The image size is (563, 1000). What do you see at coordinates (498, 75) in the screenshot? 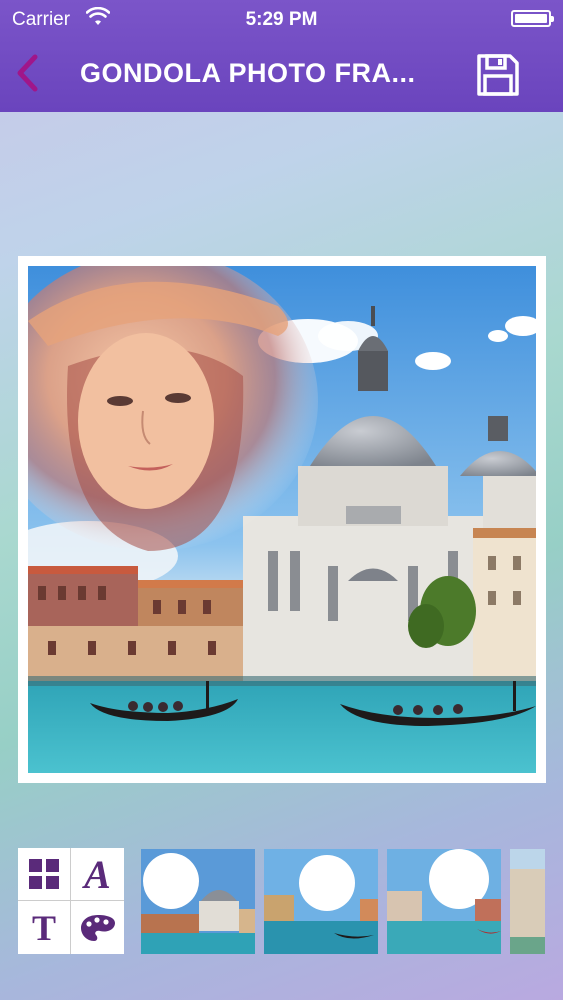
I see `floppy-disk-icon` at bounding box center [498, 75].